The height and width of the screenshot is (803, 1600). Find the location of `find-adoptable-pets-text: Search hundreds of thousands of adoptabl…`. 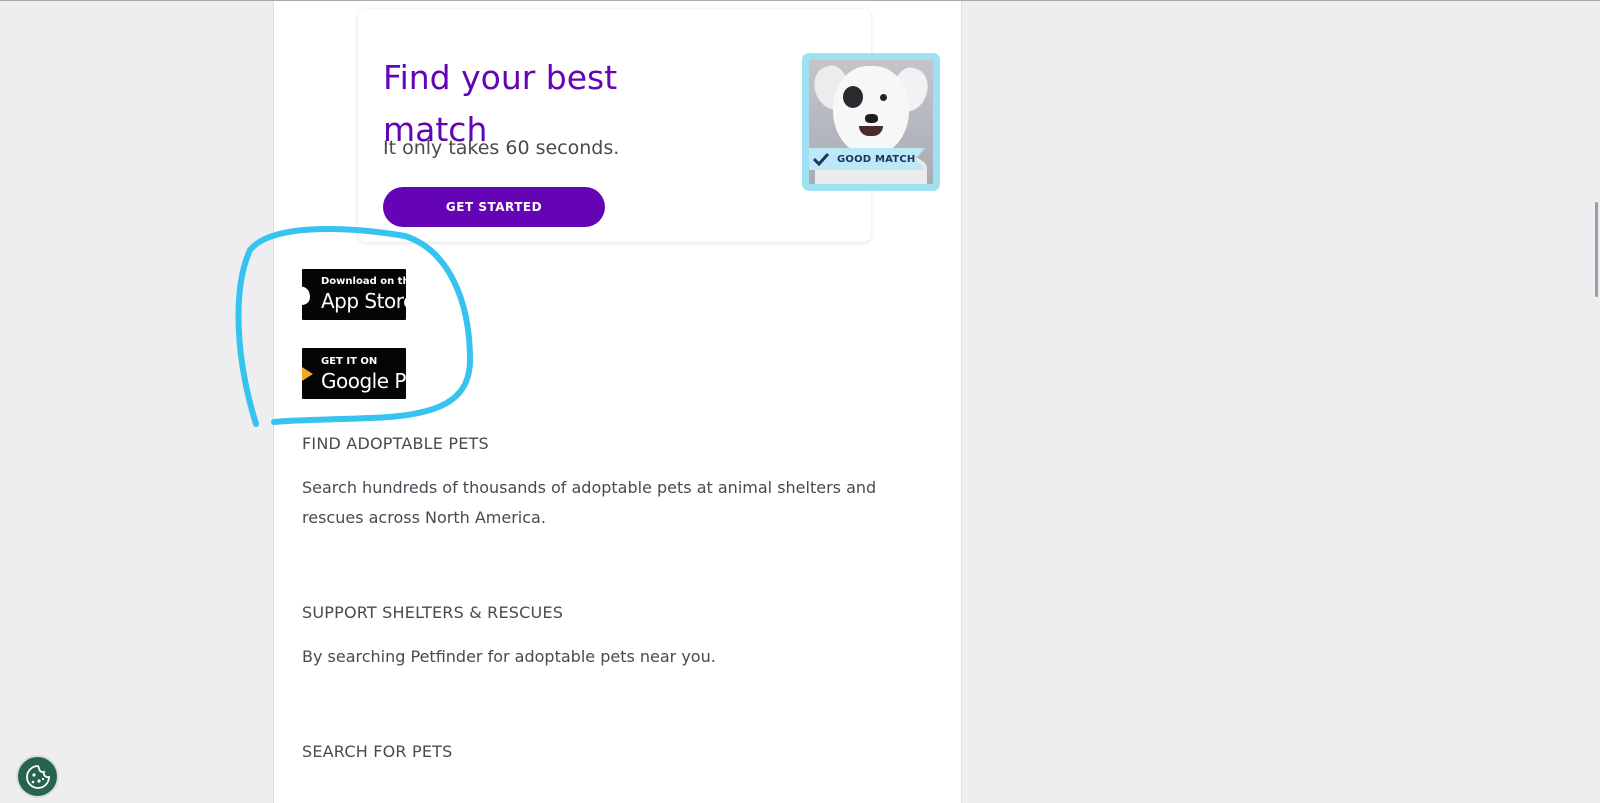

find-adoptable-pets-text: Search hundreds of thousands of adoptabl… is located at coordinates (589, 502).